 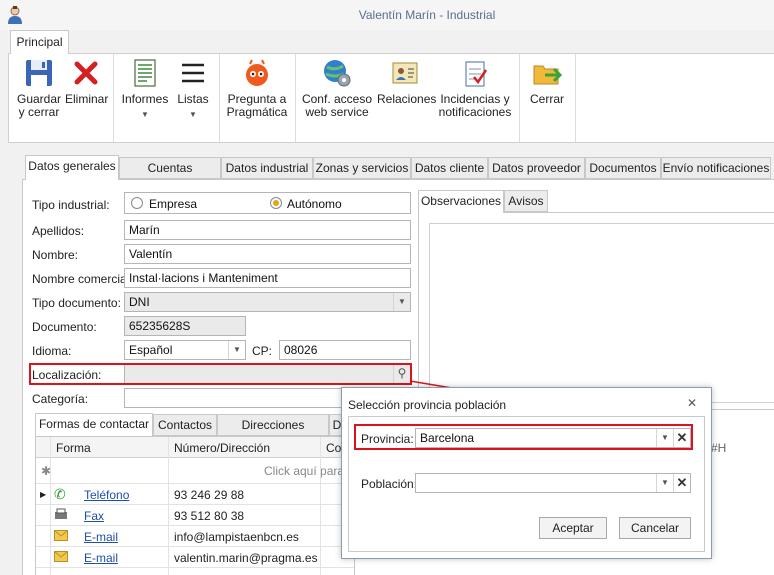 I want to click on dialog-title: Selección provincia población, so click(x=427, y=405).